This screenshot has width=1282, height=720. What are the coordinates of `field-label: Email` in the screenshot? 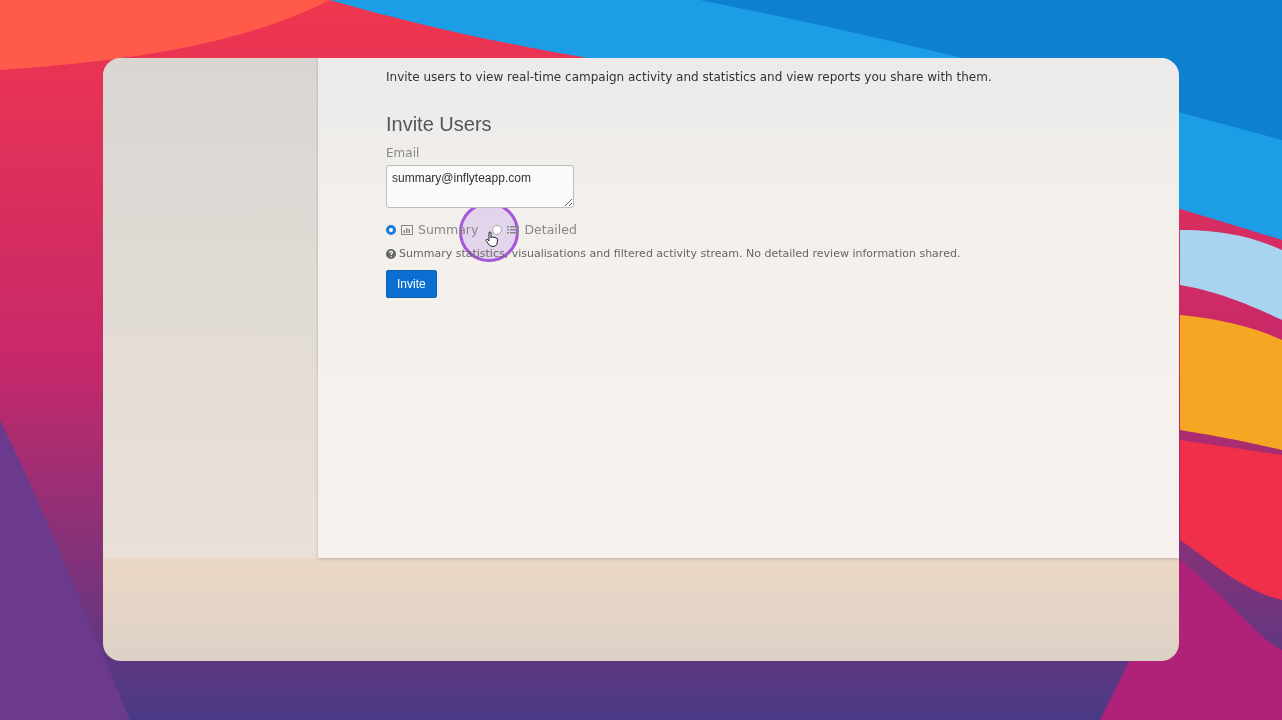 It's located at (403, 153).